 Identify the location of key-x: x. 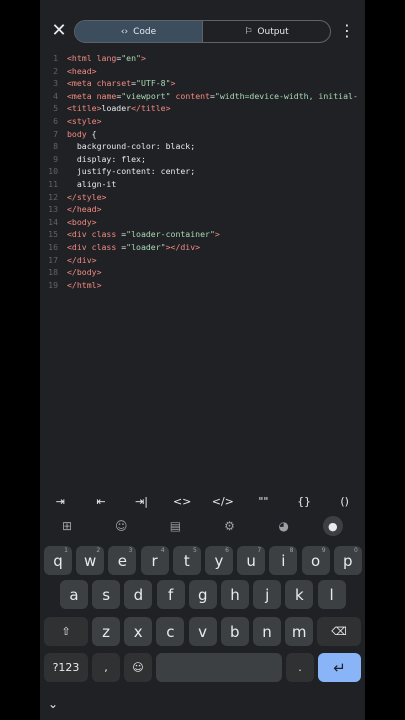
(138, 631).